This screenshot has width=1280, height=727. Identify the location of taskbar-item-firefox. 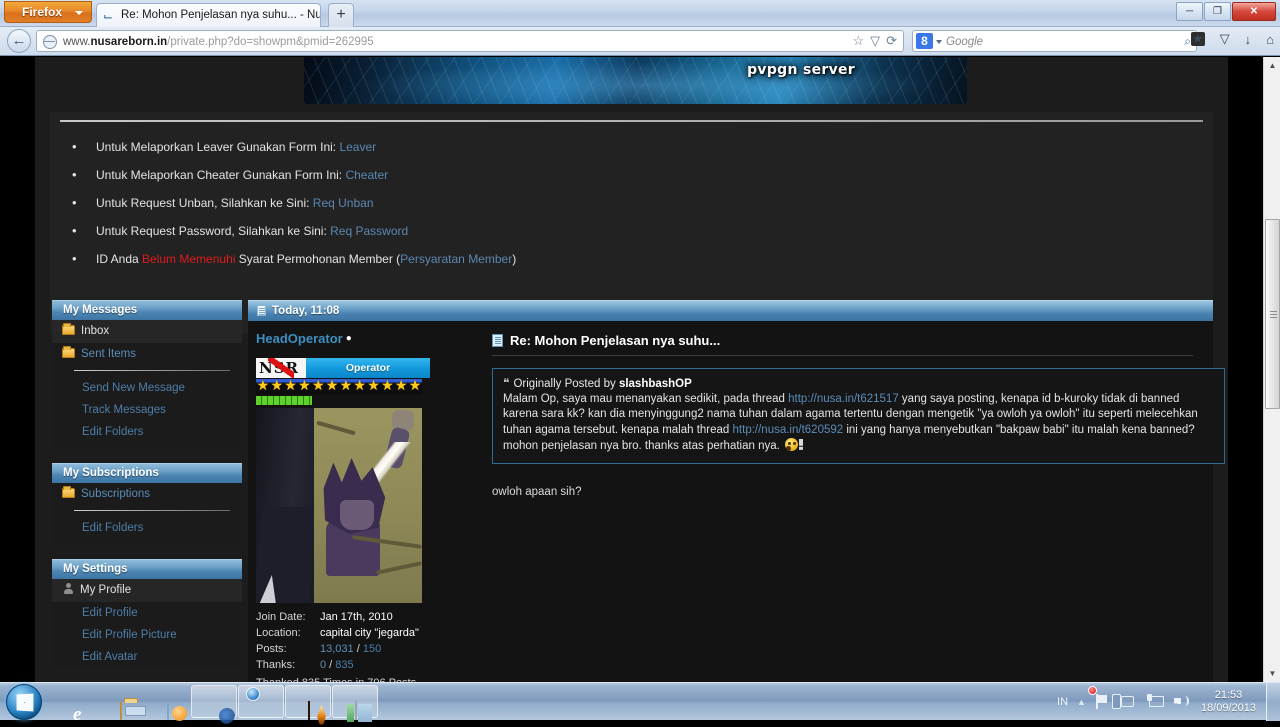
(214, 701).